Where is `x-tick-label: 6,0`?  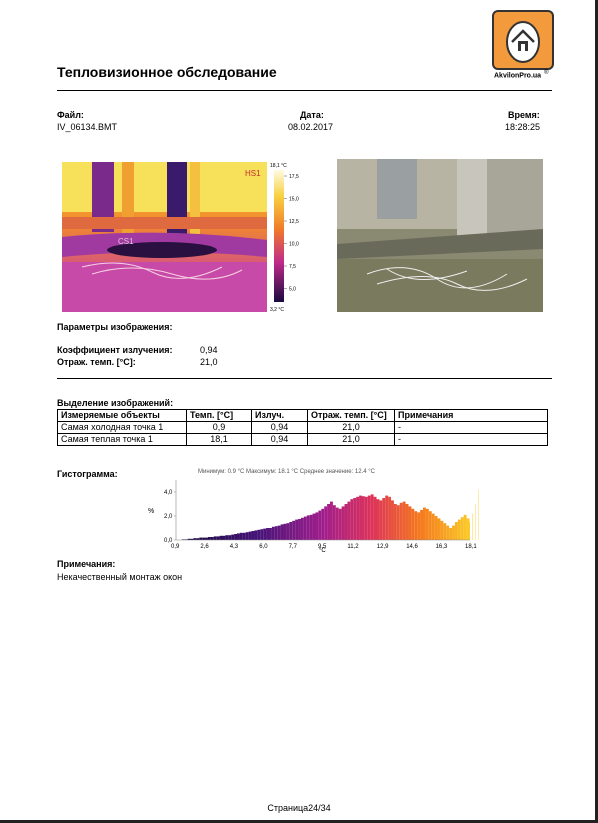
x-tick-label: 6,0 is located at coordinates (263, 547).